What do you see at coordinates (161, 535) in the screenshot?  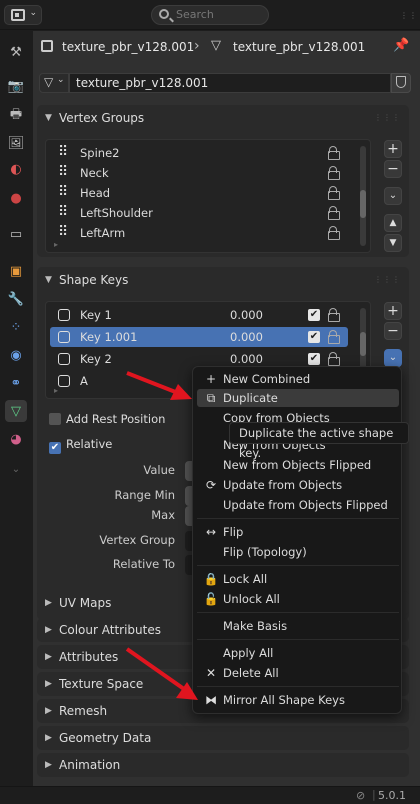 I see `annotation-arrows` at bounding box center [161, 535].